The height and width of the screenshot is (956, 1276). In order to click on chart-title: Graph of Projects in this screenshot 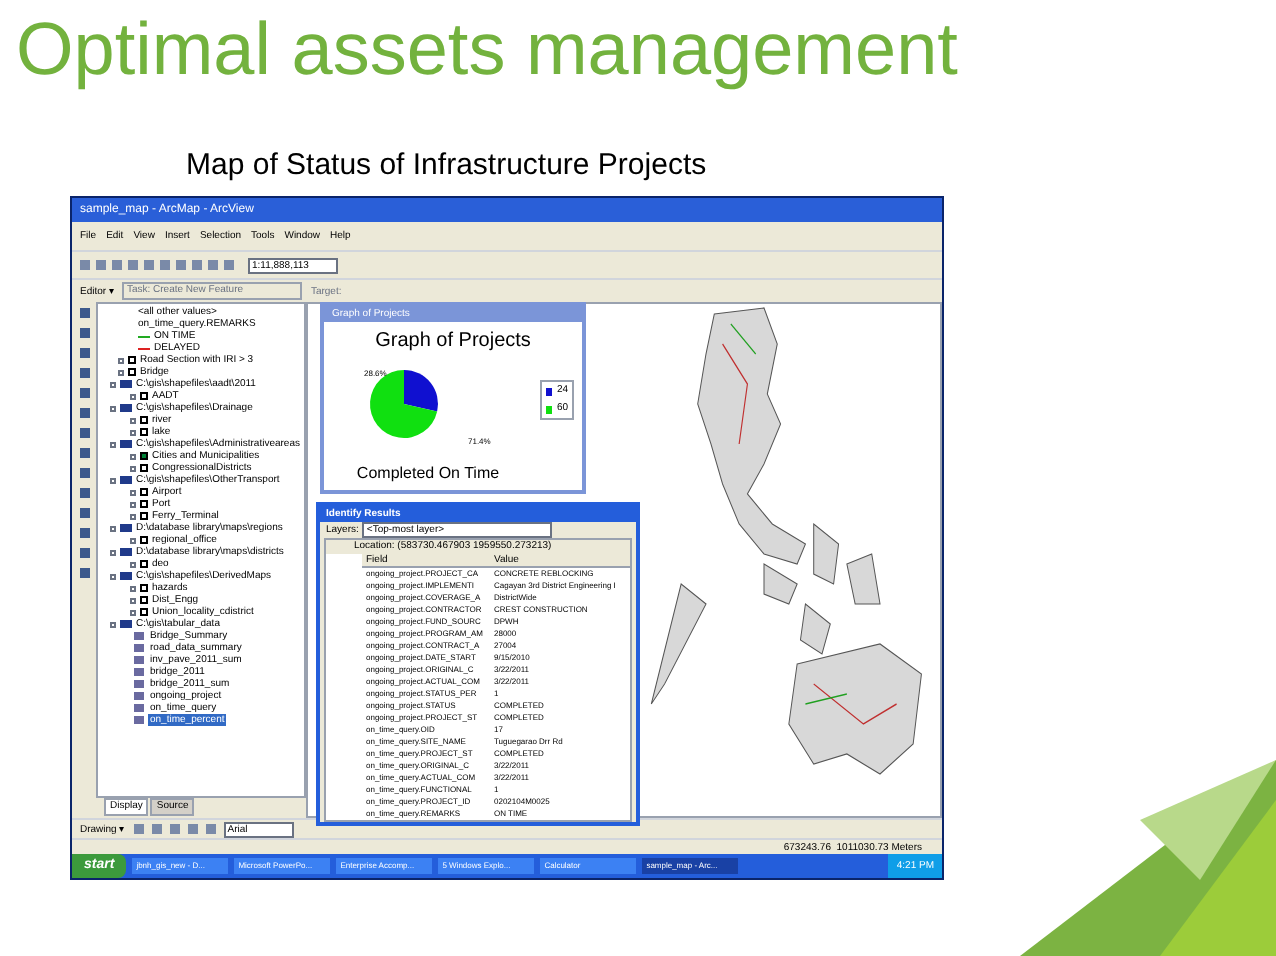, I will do `click(453, 342)`.